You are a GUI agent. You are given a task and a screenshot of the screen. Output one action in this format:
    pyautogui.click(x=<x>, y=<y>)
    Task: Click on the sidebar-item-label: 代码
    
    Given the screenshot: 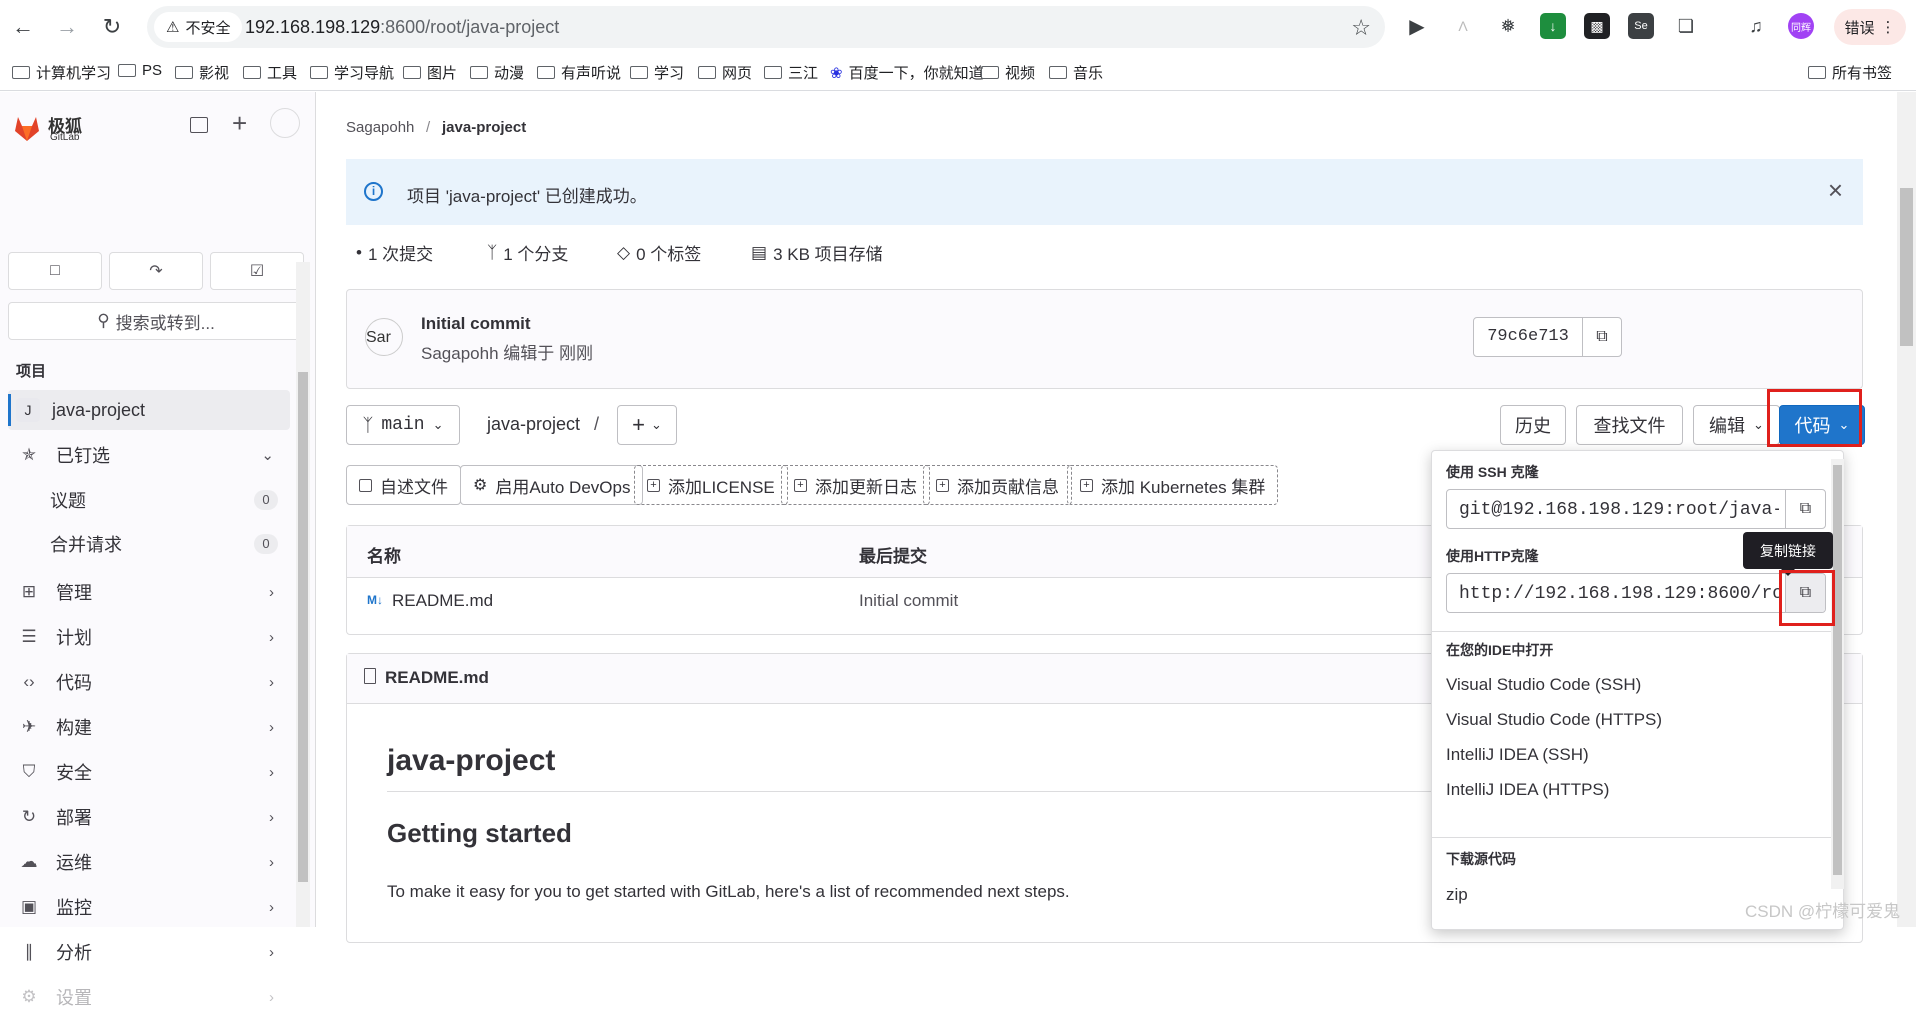 What is the action you would take?
    pyautogui.click(x=74, y=683)
    